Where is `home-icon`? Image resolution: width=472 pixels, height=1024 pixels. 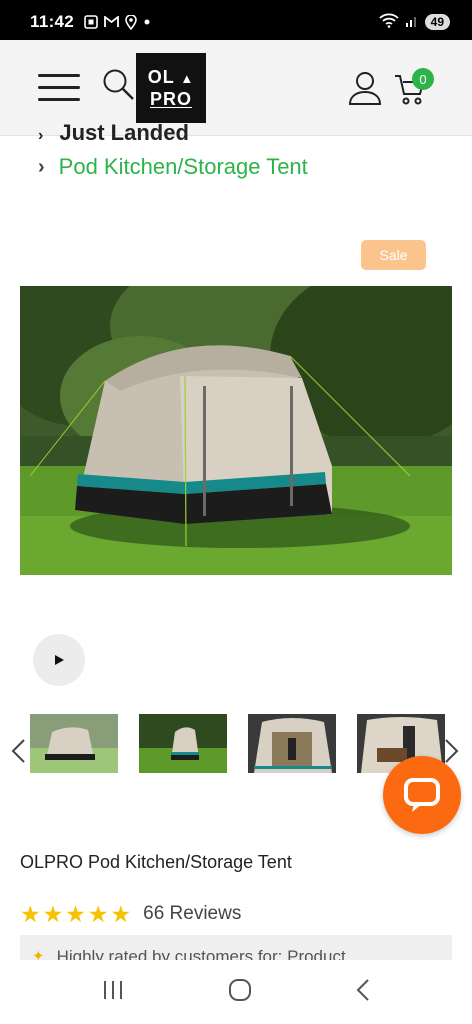
home-icon is located at coordinates (239, 989).